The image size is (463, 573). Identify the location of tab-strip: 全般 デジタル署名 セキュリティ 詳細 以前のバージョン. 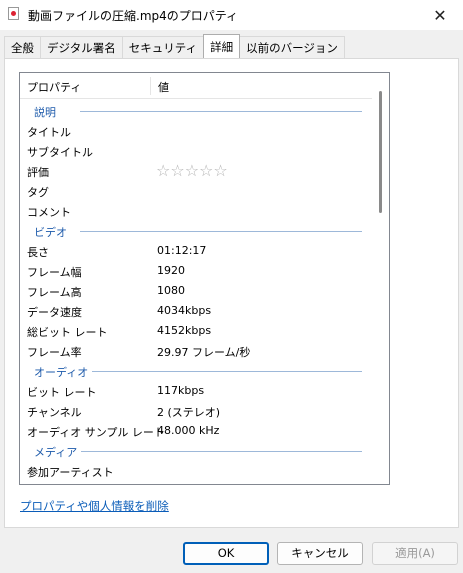
(174, 46).